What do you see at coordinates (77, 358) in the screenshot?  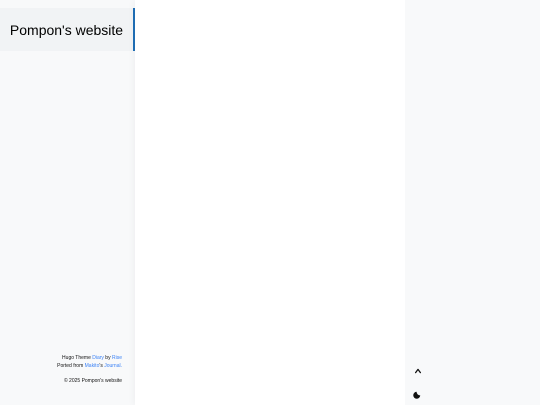 I see `theme-prefix: Hugo Theme` at bounding box center [77, 358].